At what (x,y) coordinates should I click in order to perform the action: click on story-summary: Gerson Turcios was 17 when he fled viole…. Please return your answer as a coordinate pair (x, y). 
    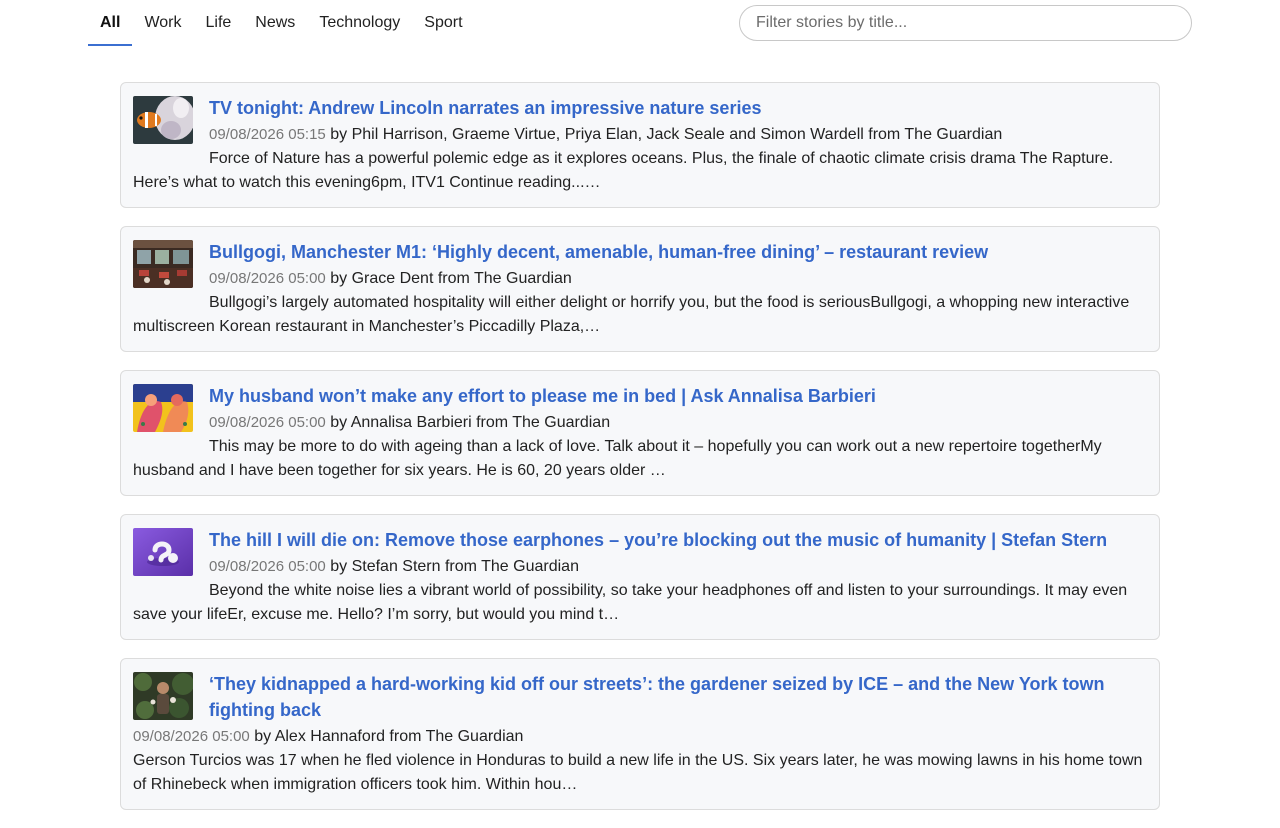
    Looking at the image, I should click on (638, 772).